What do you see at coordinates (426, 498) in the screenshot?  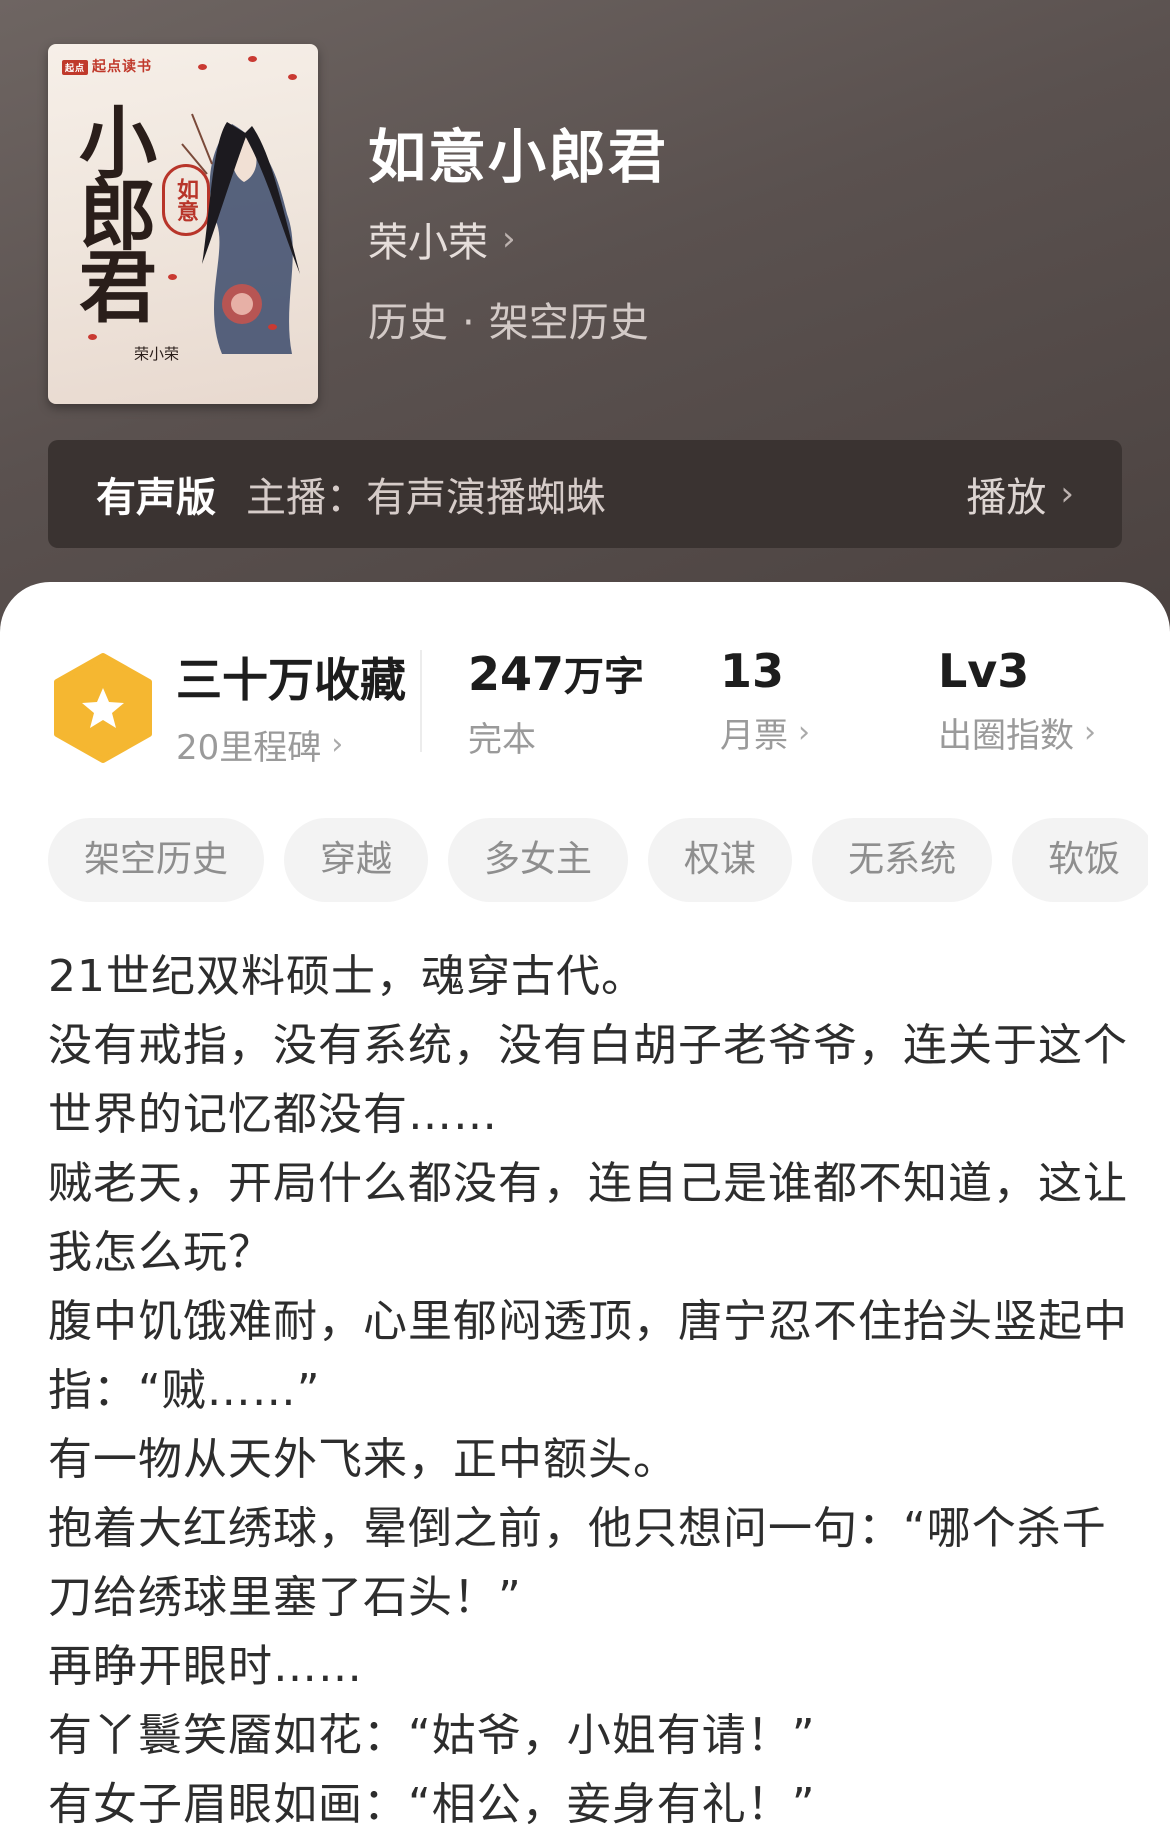 I see `audio-host: 主播：有声演播蜘蛛` at bounding box center [426, 498].